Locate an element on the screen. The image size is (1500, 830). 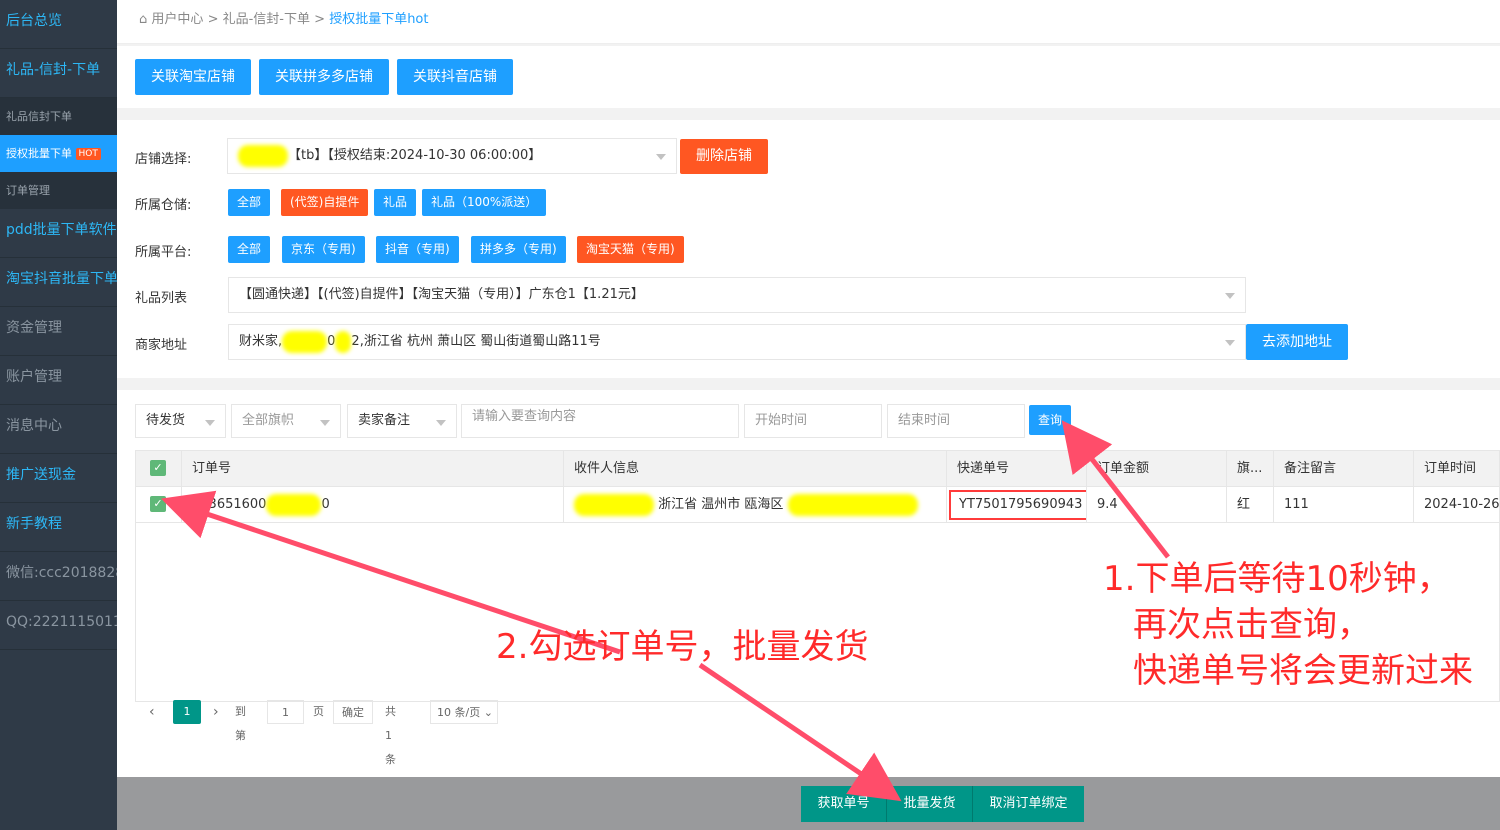
annotation-step1-line1: 1.下单后等待10秒钟， is located at coordinates (1277, 579).